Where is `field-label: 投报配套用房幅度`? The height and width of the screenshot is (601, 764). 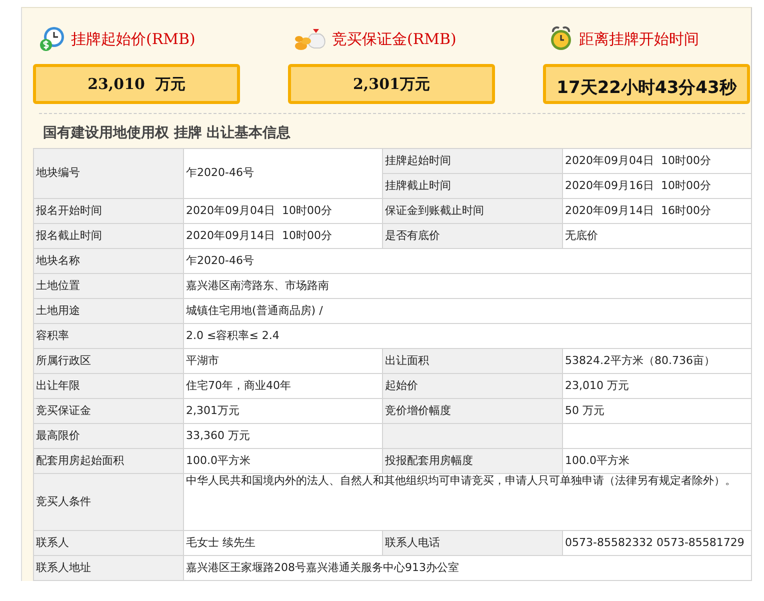 field-label: 投报配套用房幅度 is located at coordinates (472, 461).